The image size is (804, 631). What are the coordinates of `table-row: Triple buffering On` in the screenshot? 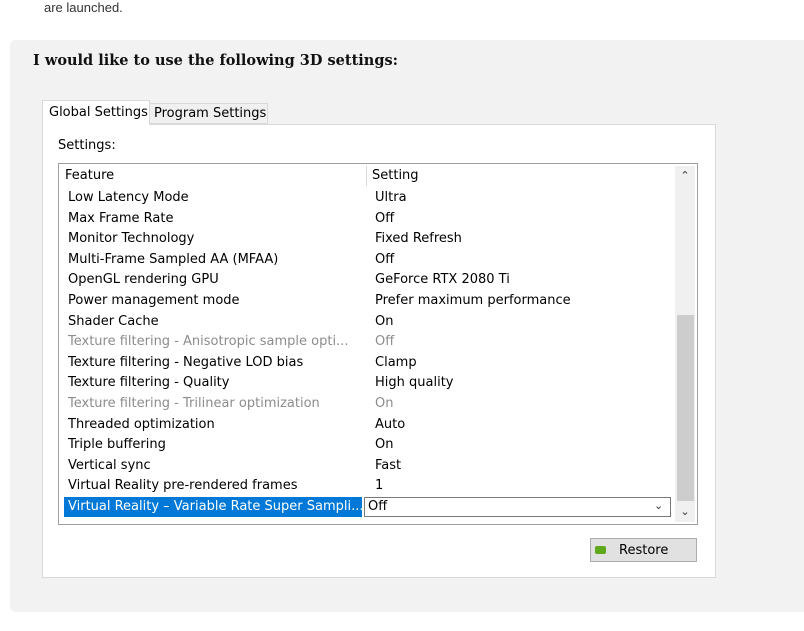 It's located at (368, 445).